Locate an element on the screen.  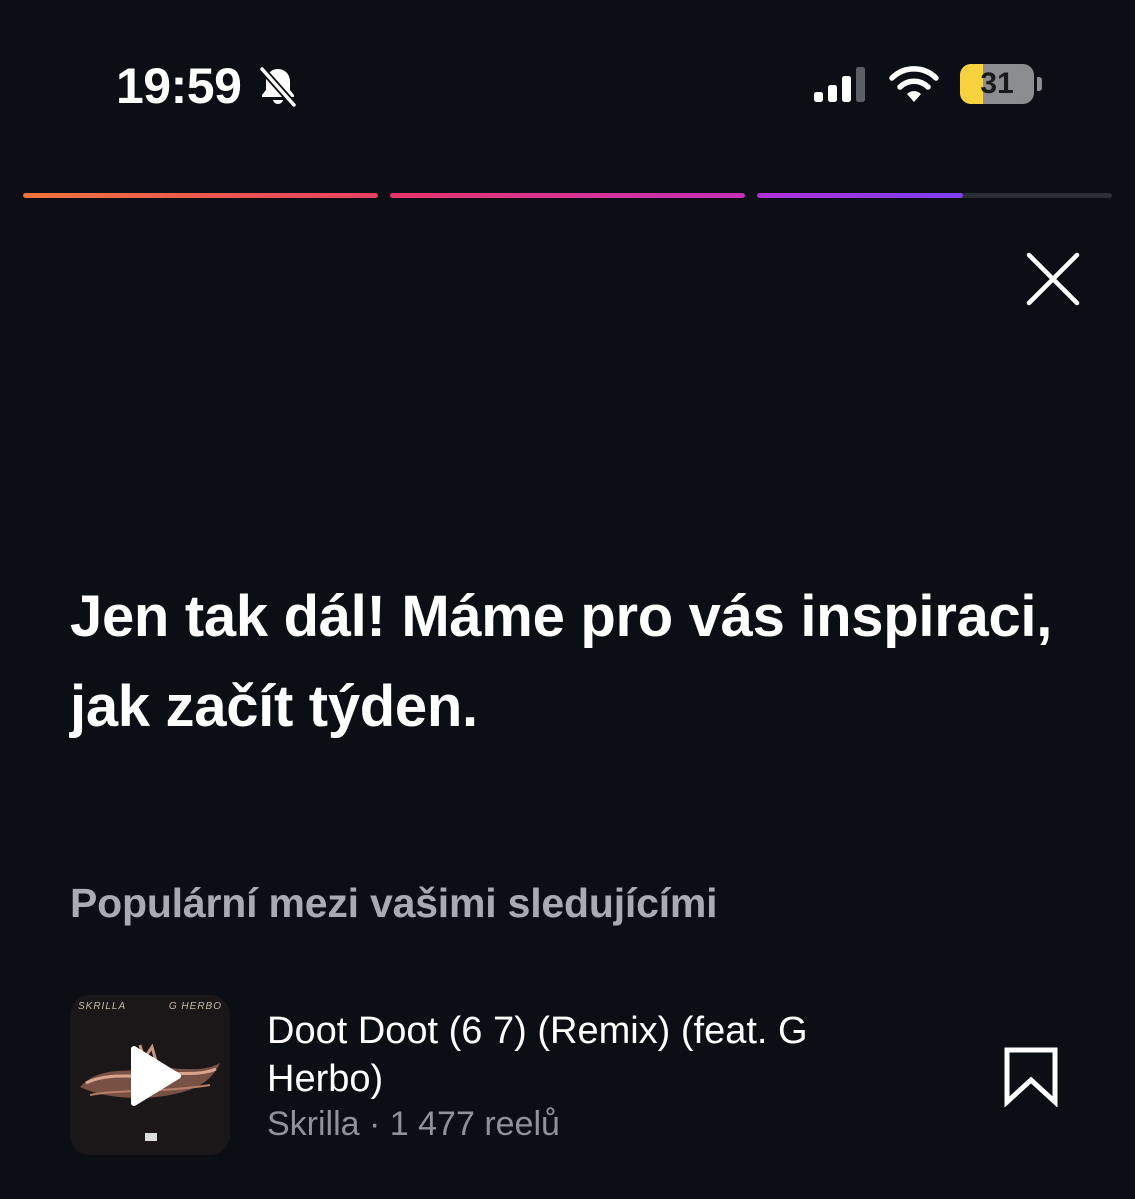
battery-level: 31 is located at coordinates (997, 83).